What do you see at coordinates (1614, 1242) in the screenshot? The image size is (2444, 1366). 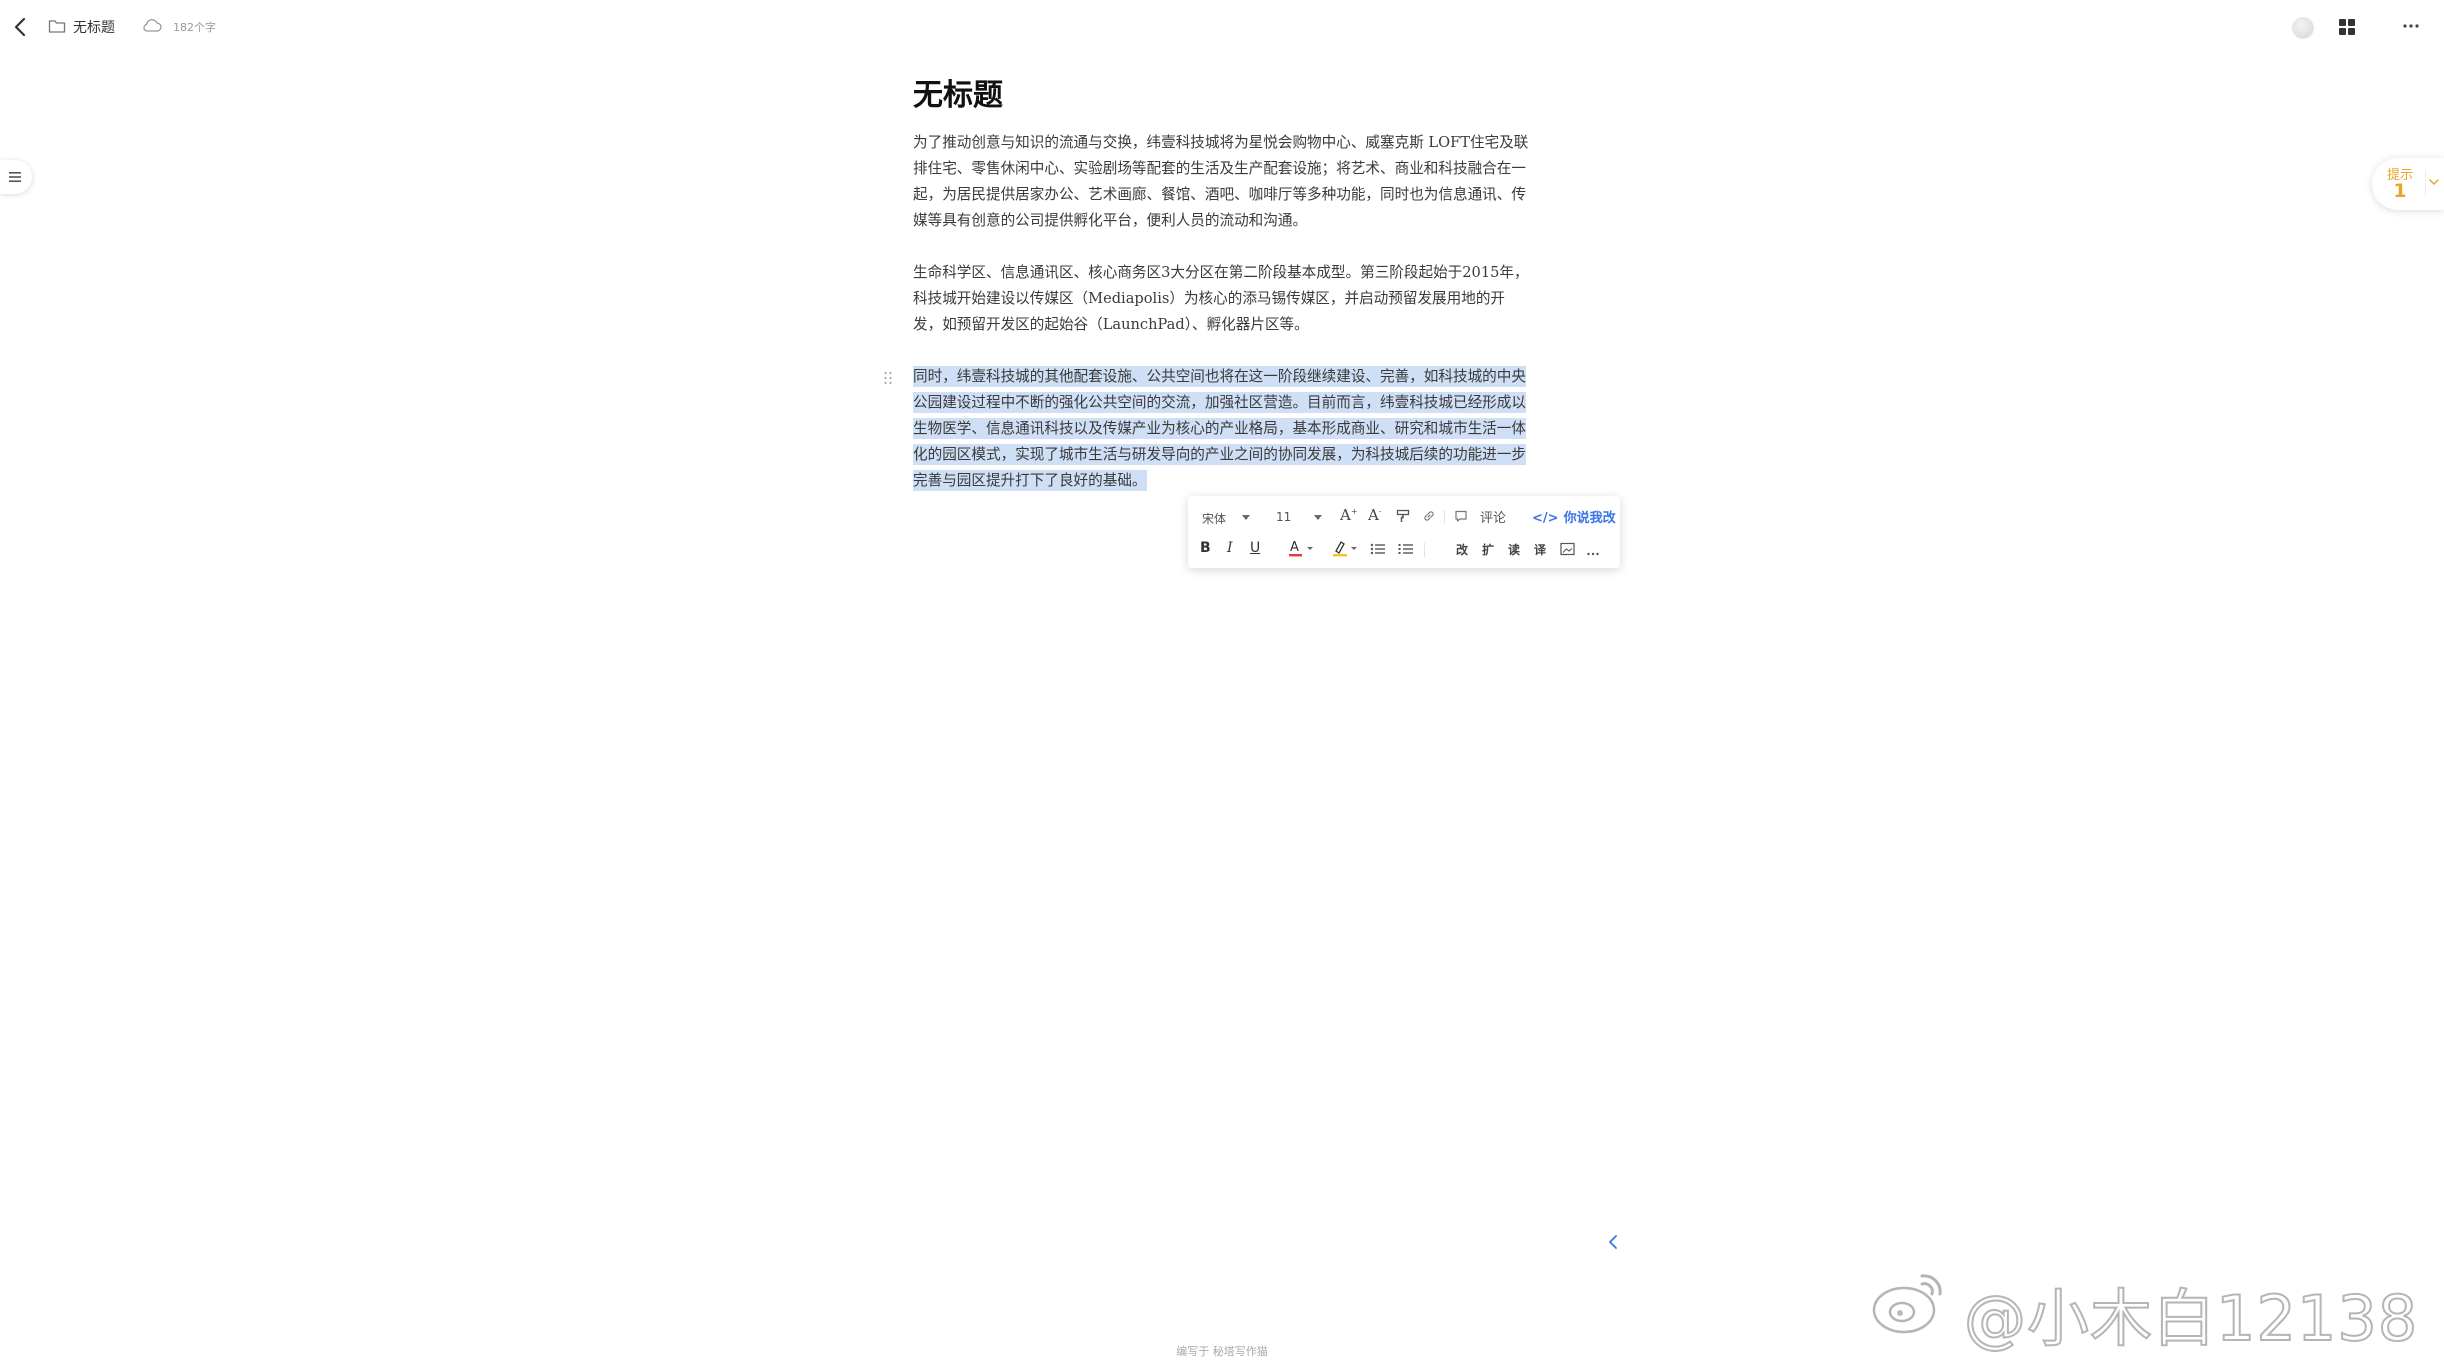 I see `chevron-left-icon` at bounding box center [1614, 1242].